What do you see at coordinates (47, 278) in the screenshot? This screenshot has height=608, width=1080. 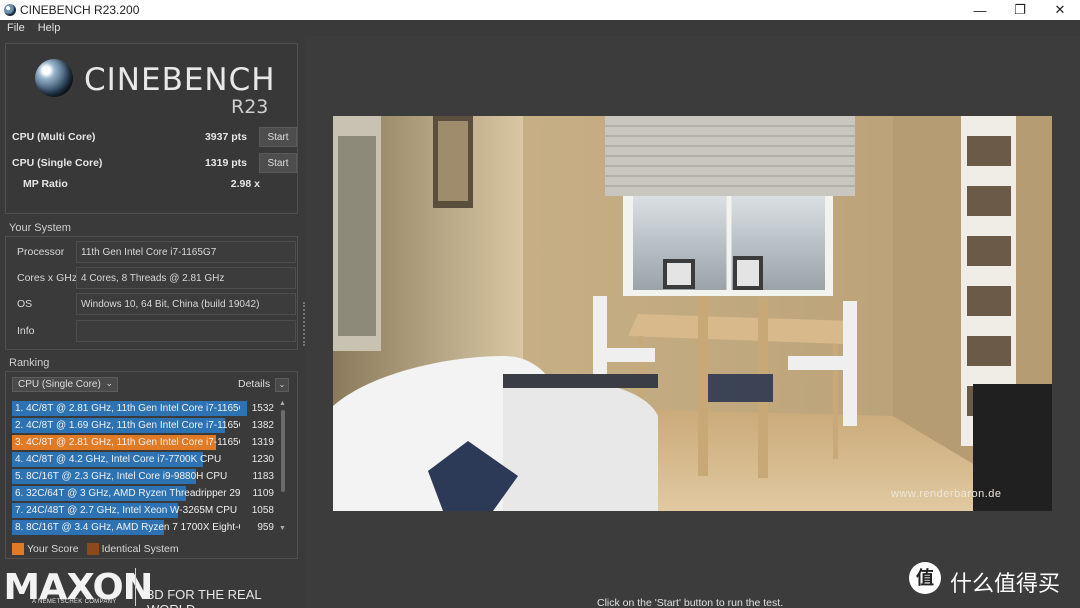 I see `system-key: Cores x GHz` at bounding box center [47, 278].